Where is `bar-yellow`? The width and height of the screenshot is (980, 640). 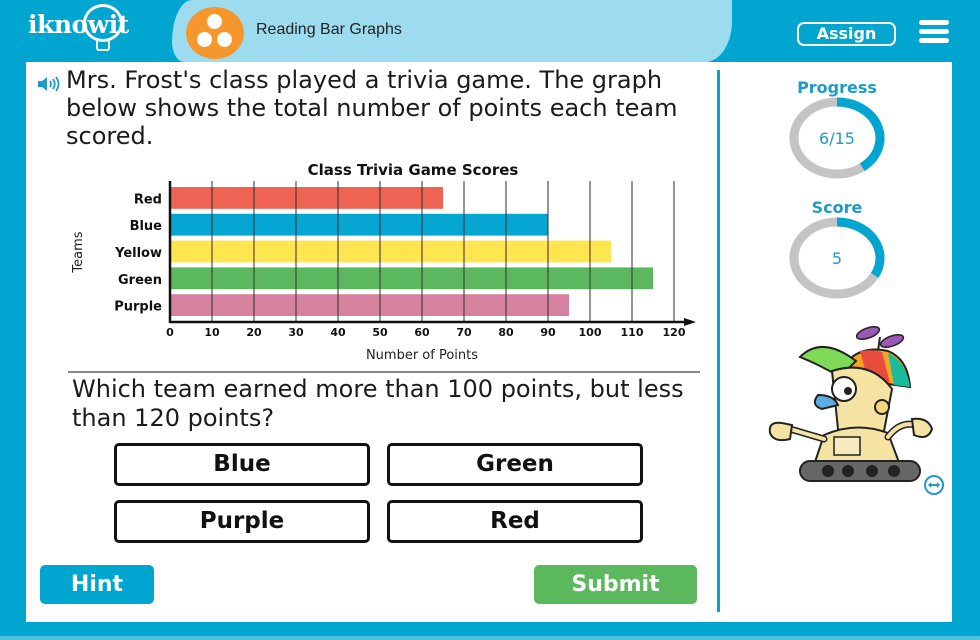 bar-yellow is located at coordinates (390, 251).